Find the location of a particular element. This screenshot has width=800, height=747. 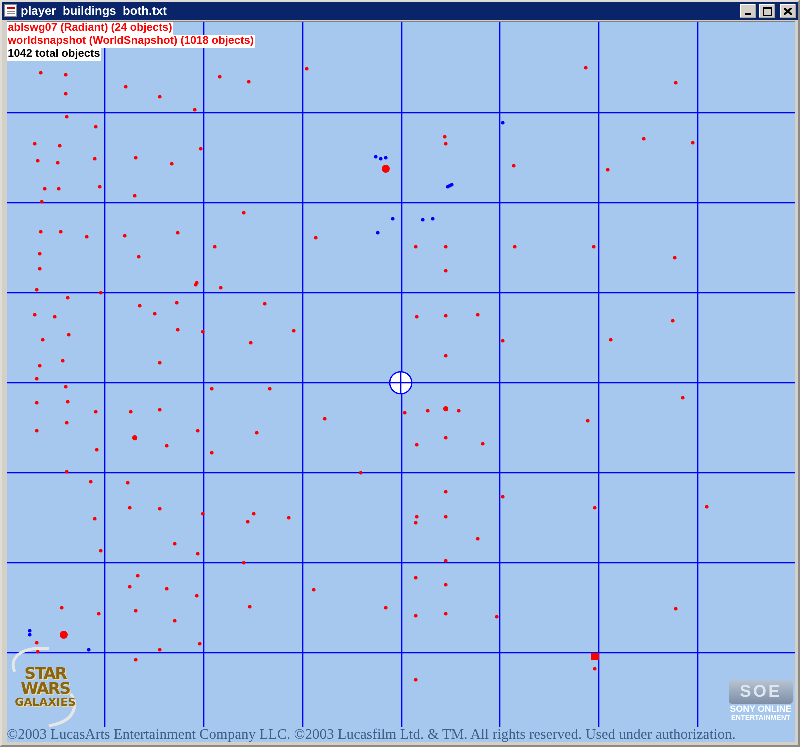

close-icon is located at coordinates (788, 11).